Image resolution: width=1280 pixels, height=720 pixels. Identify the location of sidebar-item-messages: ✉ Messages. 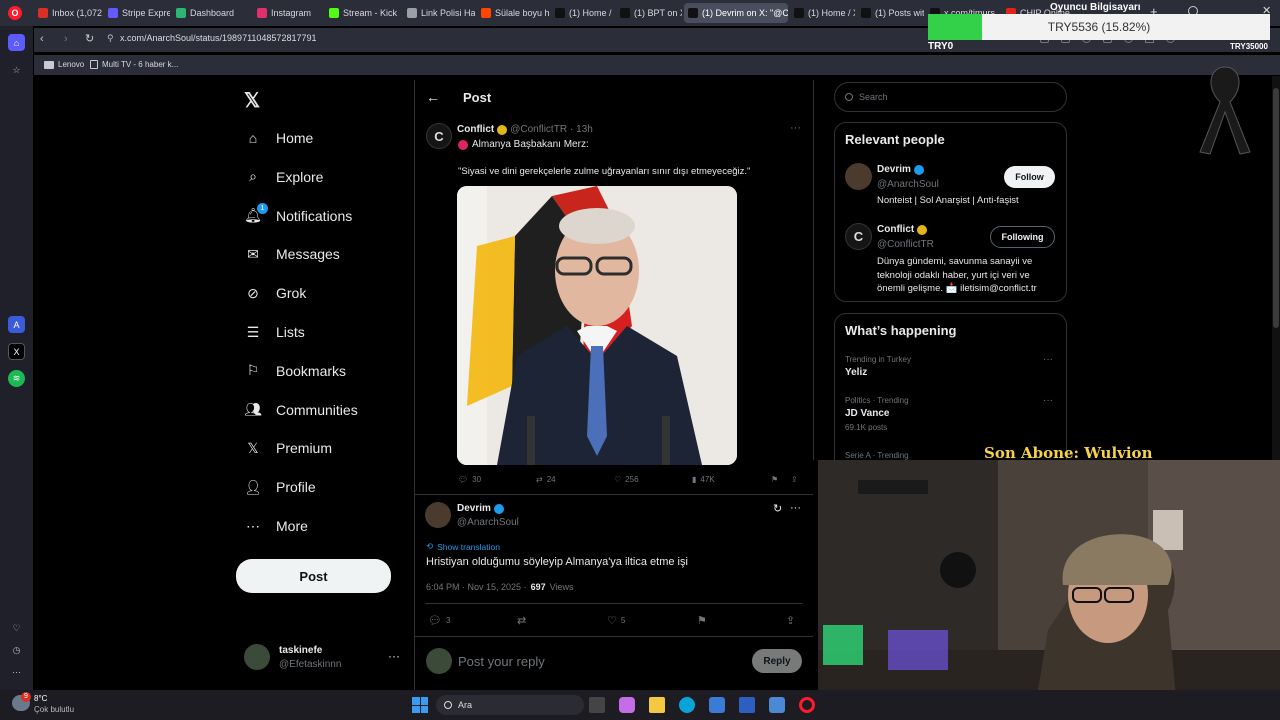
(292, 254).